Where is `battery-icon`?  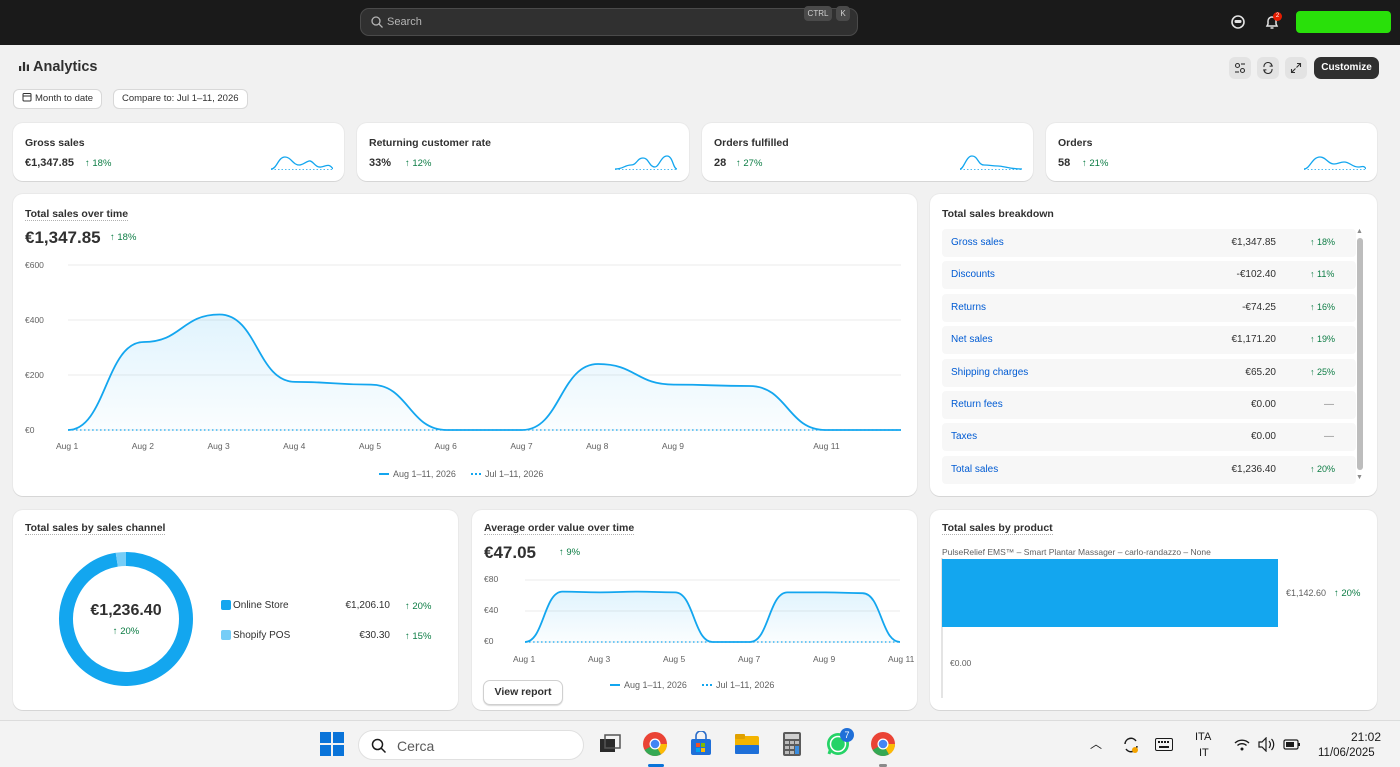
battery-icon is located at coordinates (1292, 744).